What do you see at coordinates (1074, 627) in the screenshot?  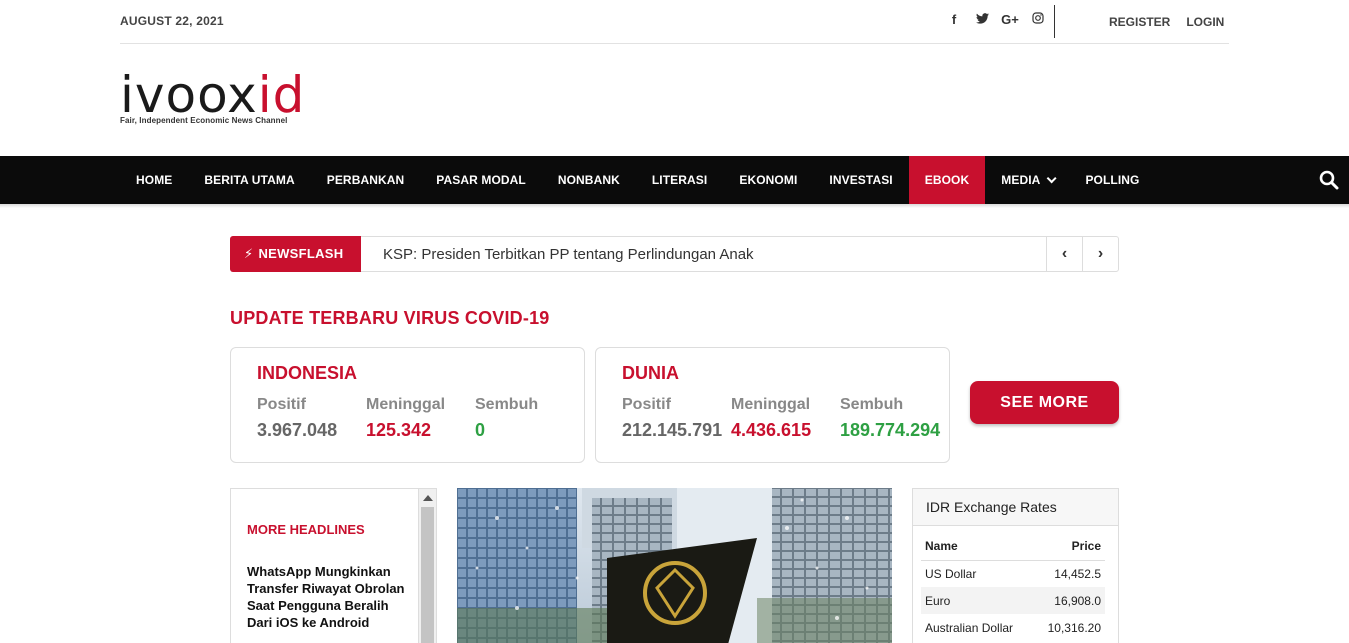 I see `currency-price: 10,316.20` at bounding box center [1074, 627].